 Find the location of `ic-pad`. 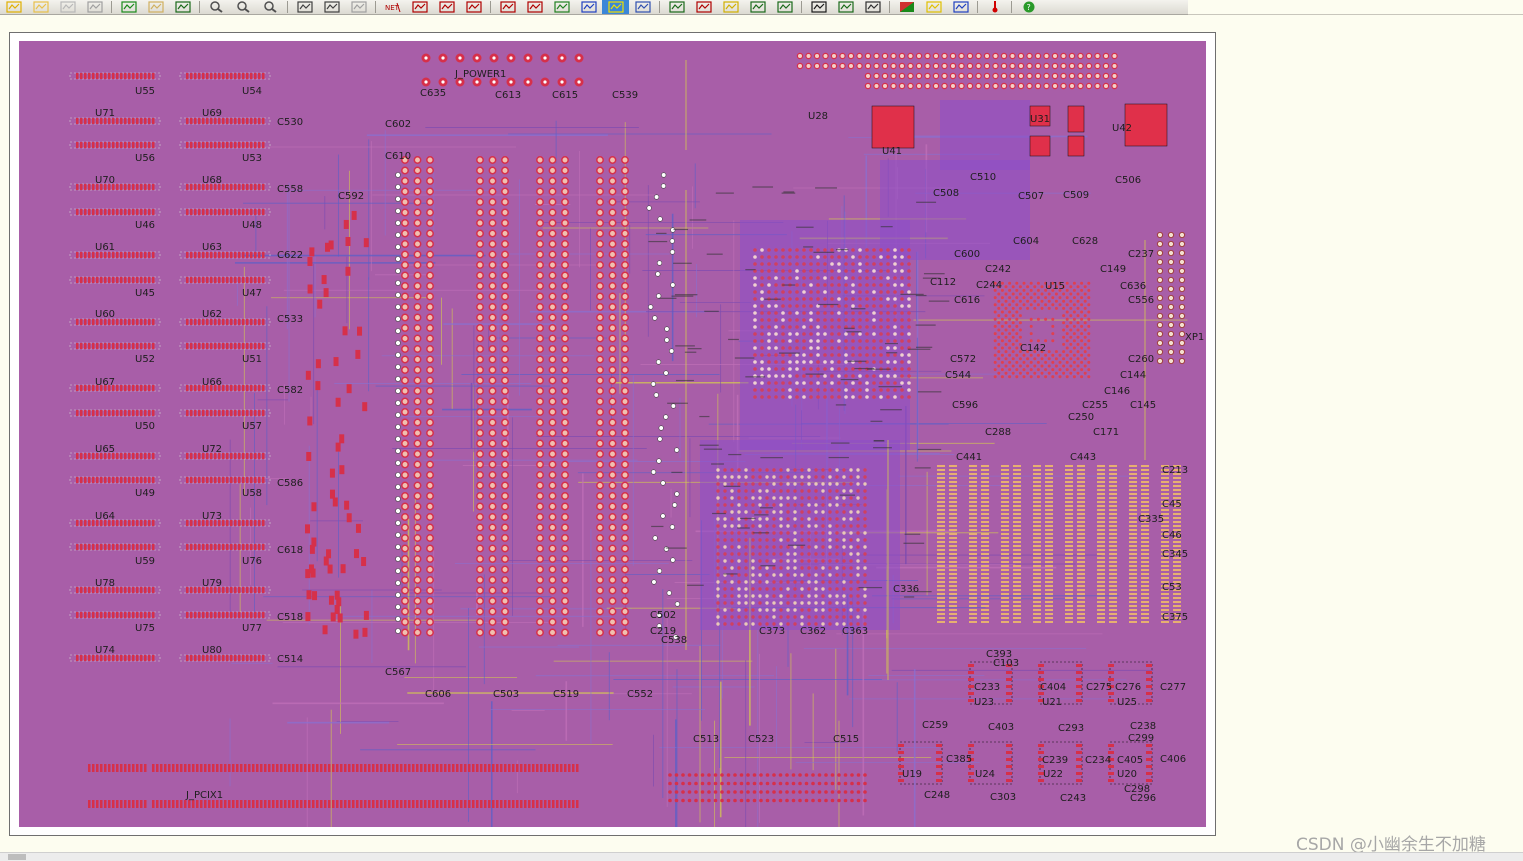

ic-pad is located at coordinates (1111, 665).